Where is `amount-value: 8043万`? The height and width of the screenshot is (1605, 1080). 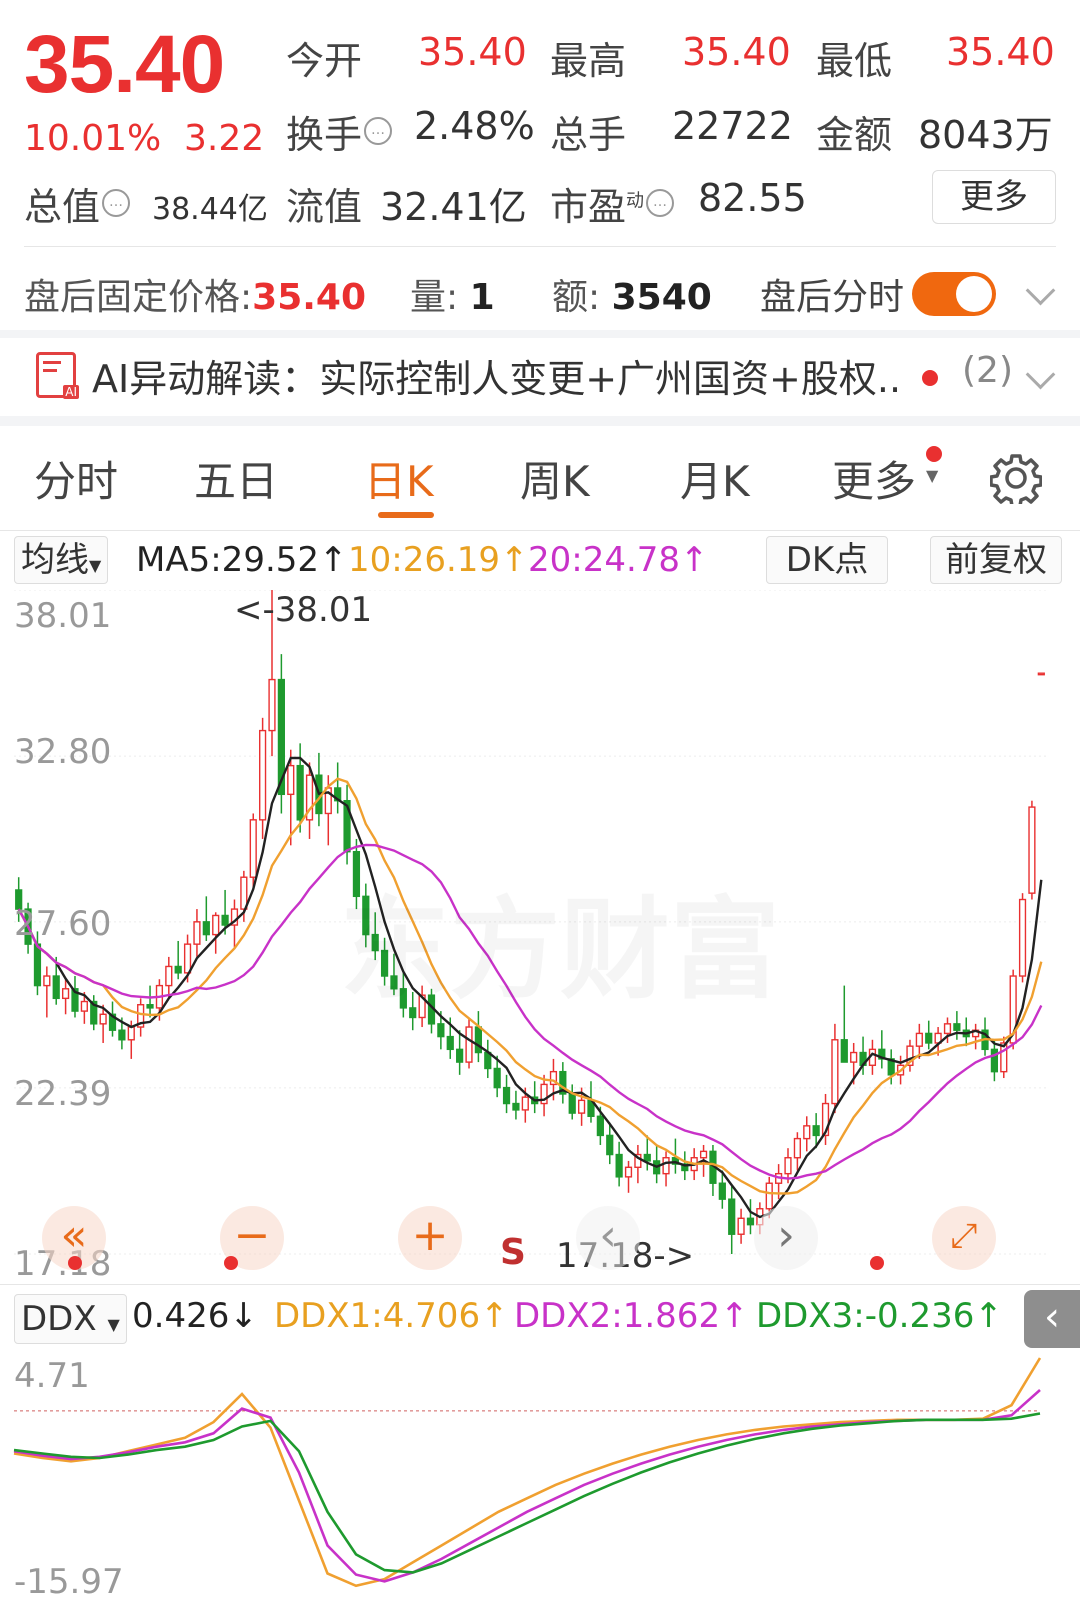
amount-value: 8043万 is located at coordinates (985, 135).